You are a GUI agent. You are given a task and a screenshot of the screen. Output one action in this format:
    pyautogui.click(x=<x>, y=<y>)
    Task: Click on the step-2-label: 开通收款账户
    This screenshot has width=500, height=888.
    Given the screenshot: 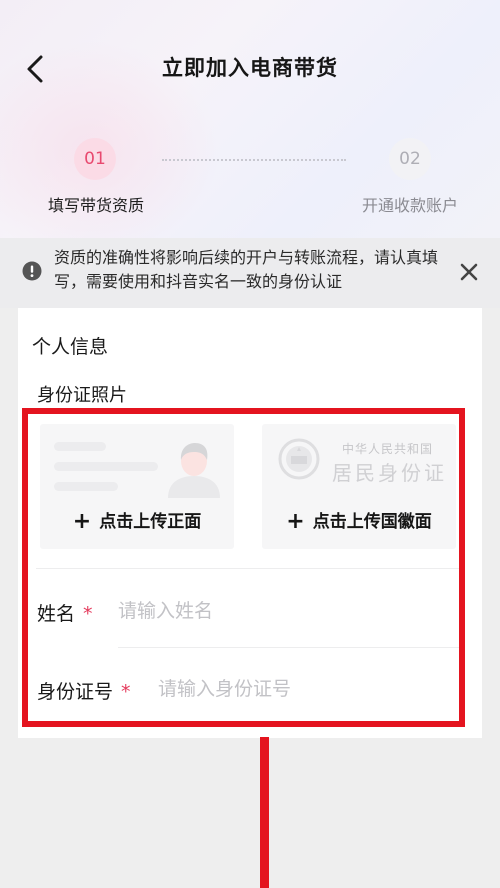 What is the action you would take?
    pyautogui.click(x=410, y=205)
    